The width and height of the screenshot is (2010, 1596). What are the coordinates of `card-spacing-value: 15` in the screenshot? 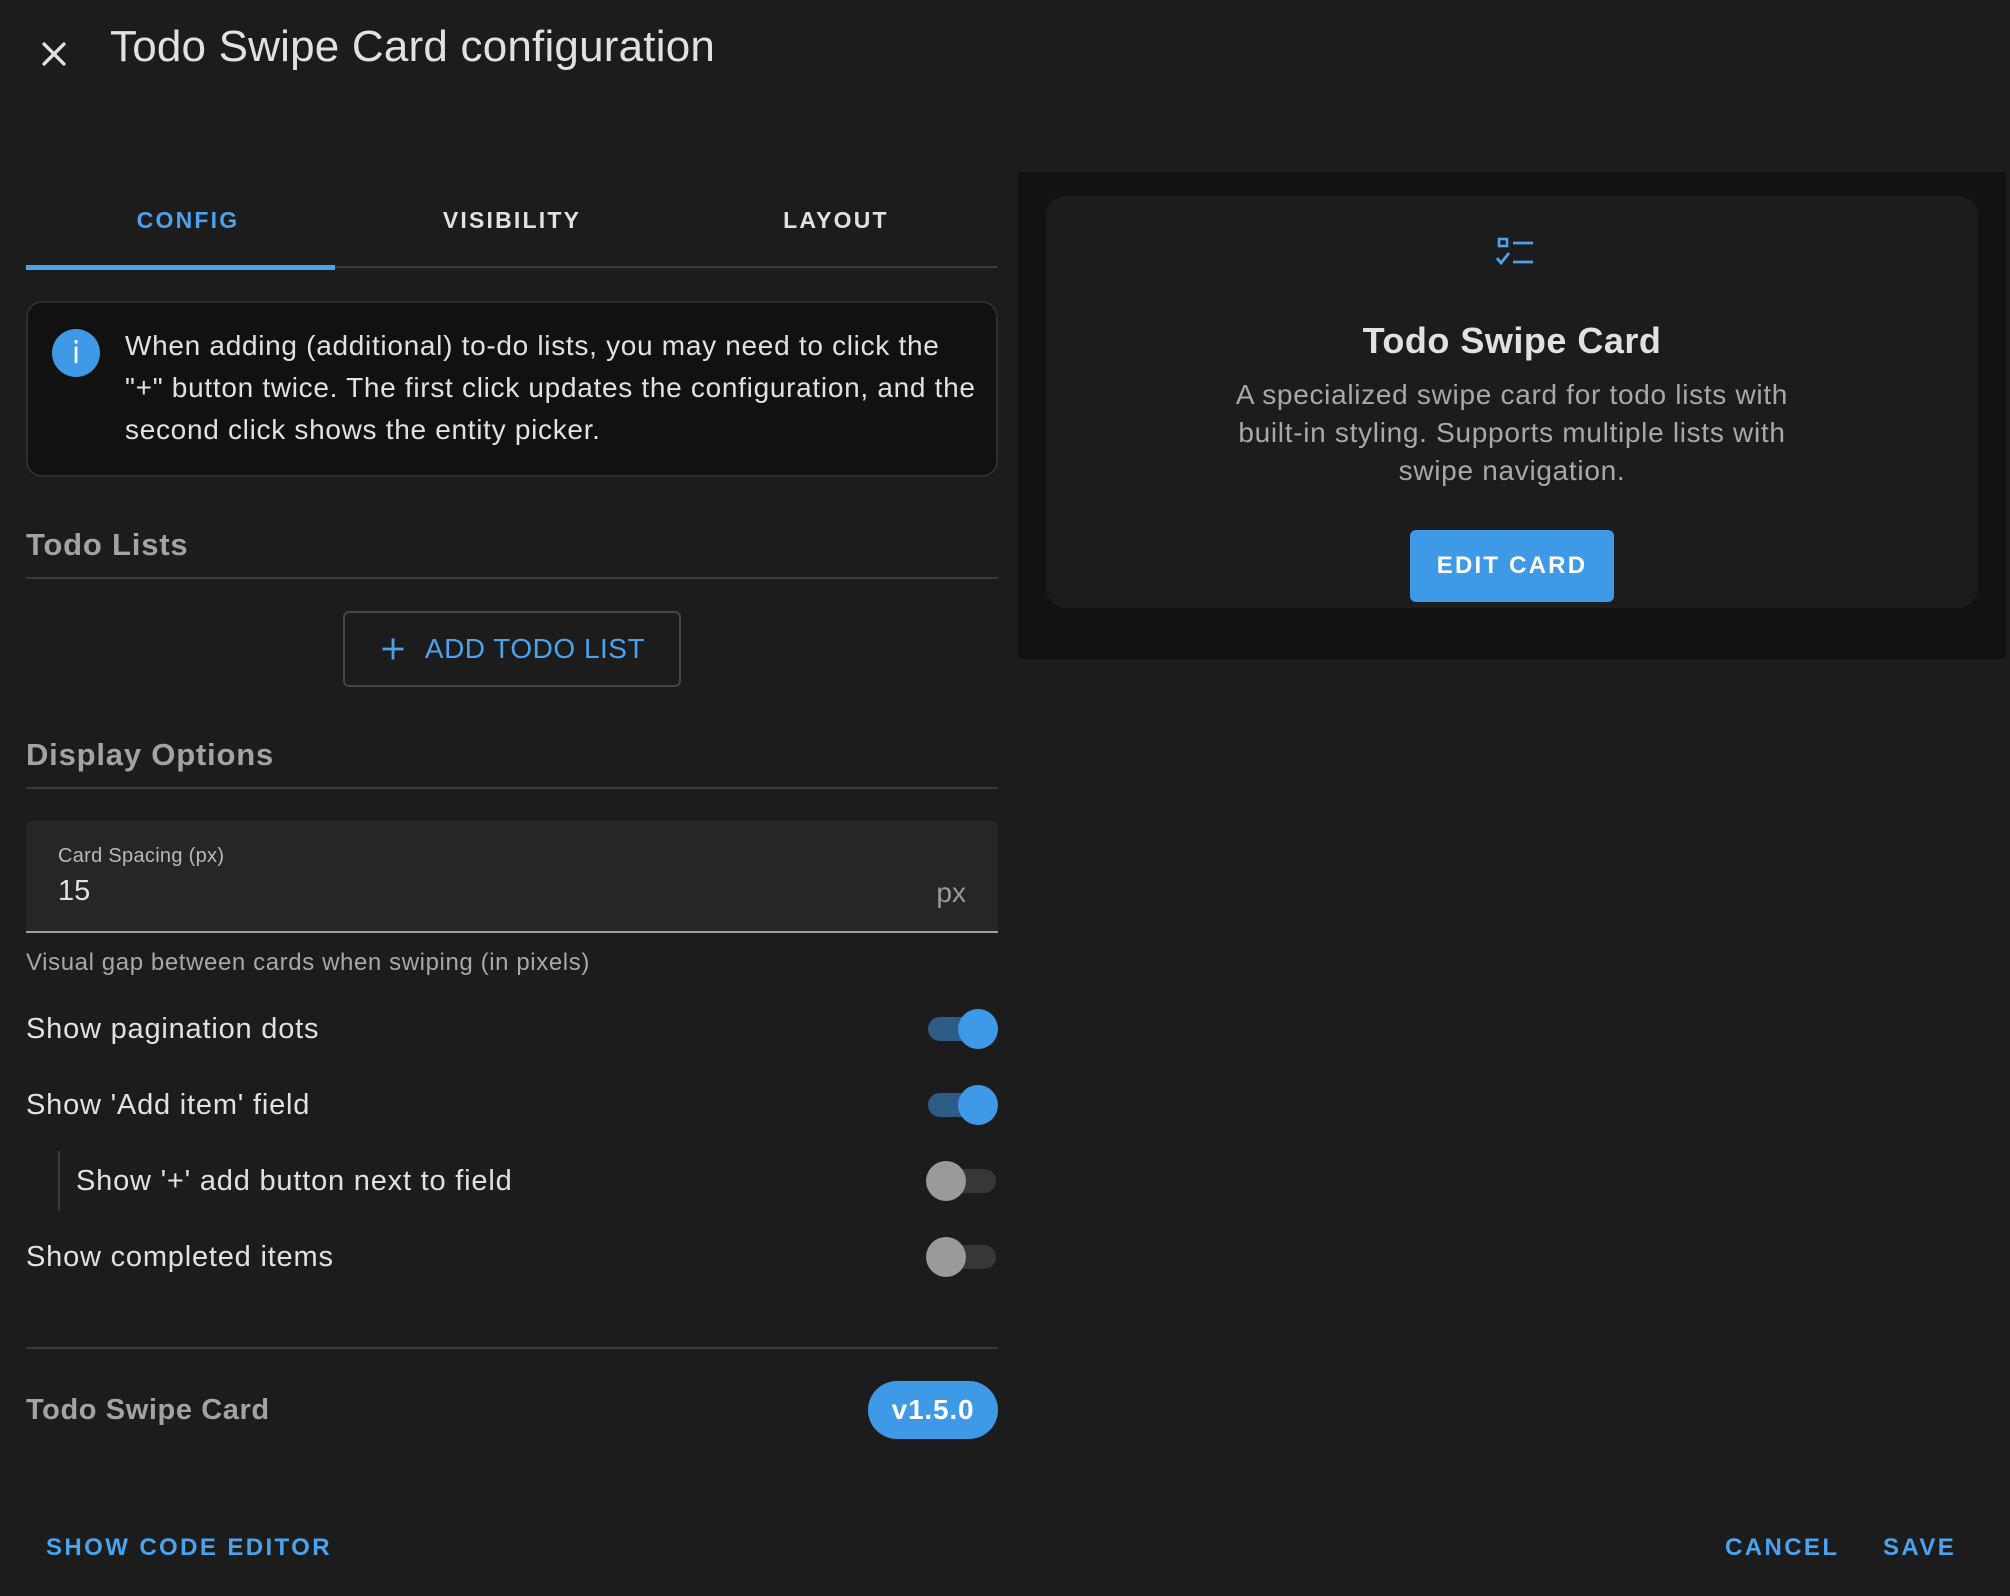 It's located at (74, 891).